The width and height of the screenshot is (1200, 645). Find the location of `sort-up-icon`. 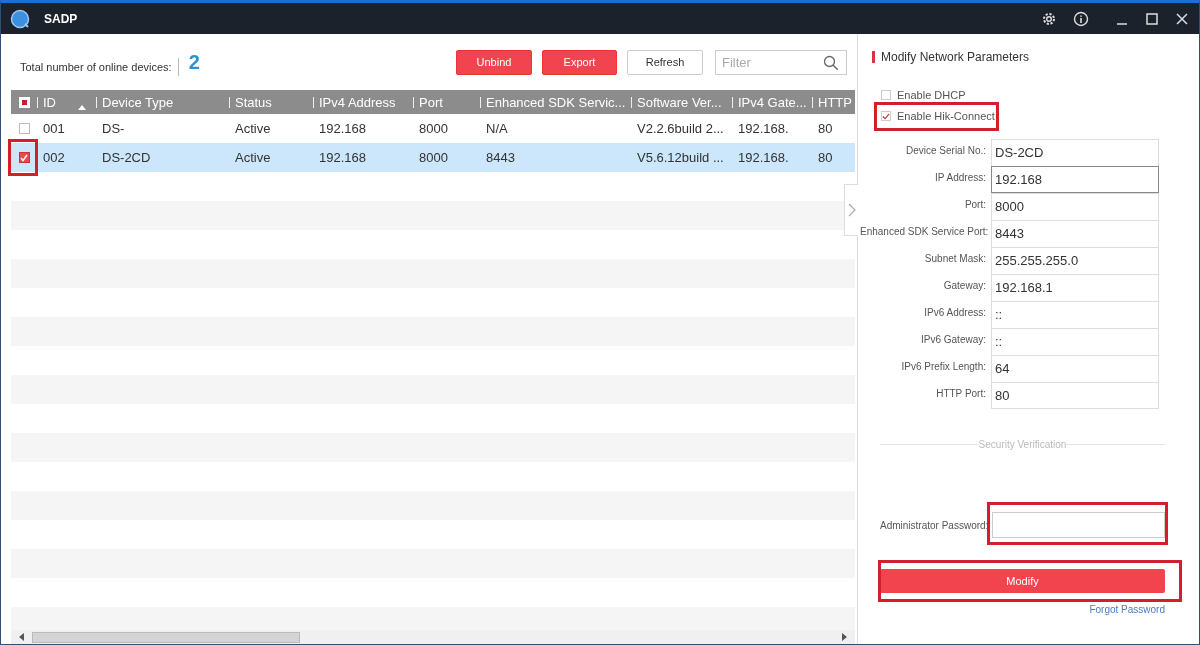

sort-up-icon is located at coordinates (82, 106).